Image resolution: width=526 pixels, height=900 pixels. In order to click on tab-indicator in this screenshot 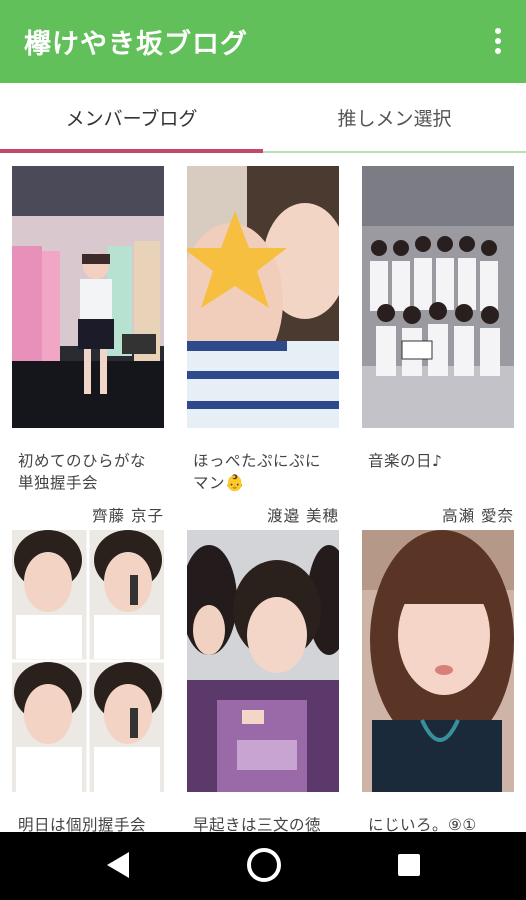, I will do `click(131, 151)`.